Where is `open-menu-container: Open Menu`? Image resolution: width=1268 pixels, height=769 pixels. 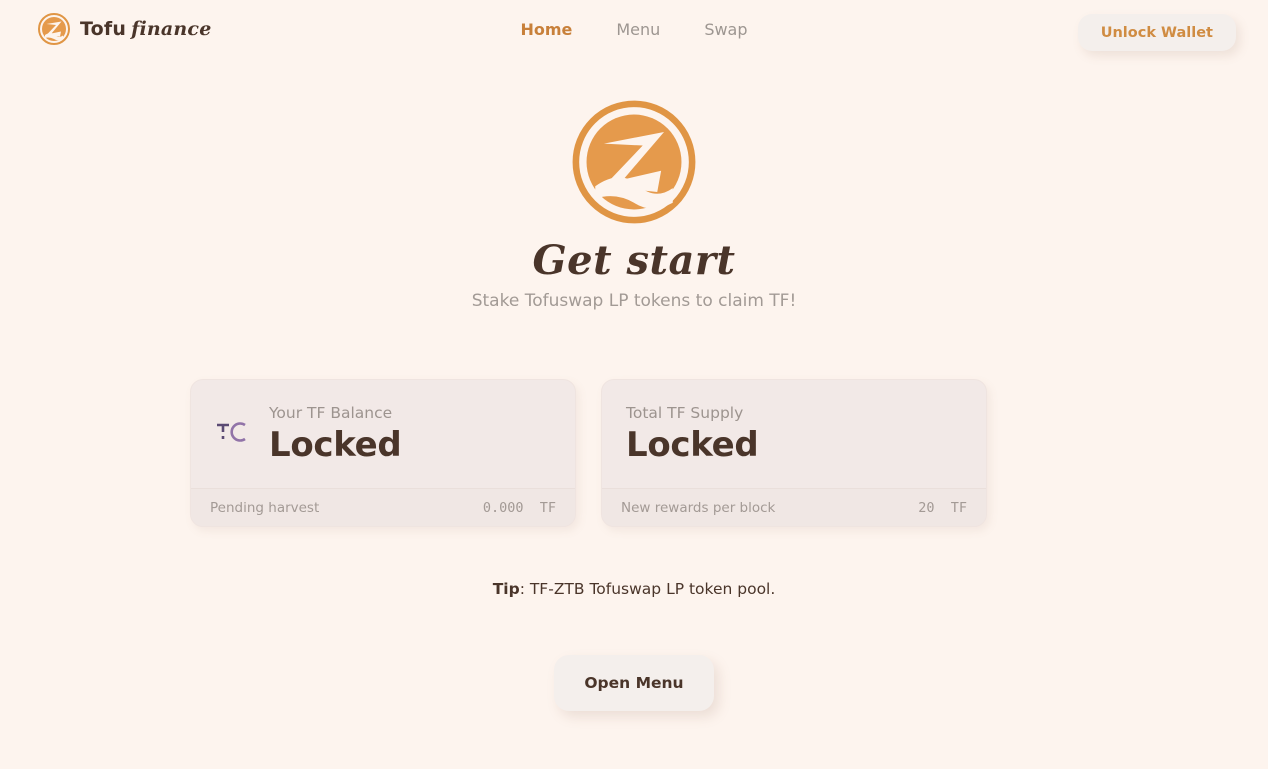 open-menu-container: Open Menu is located at coordinates (634, 683).